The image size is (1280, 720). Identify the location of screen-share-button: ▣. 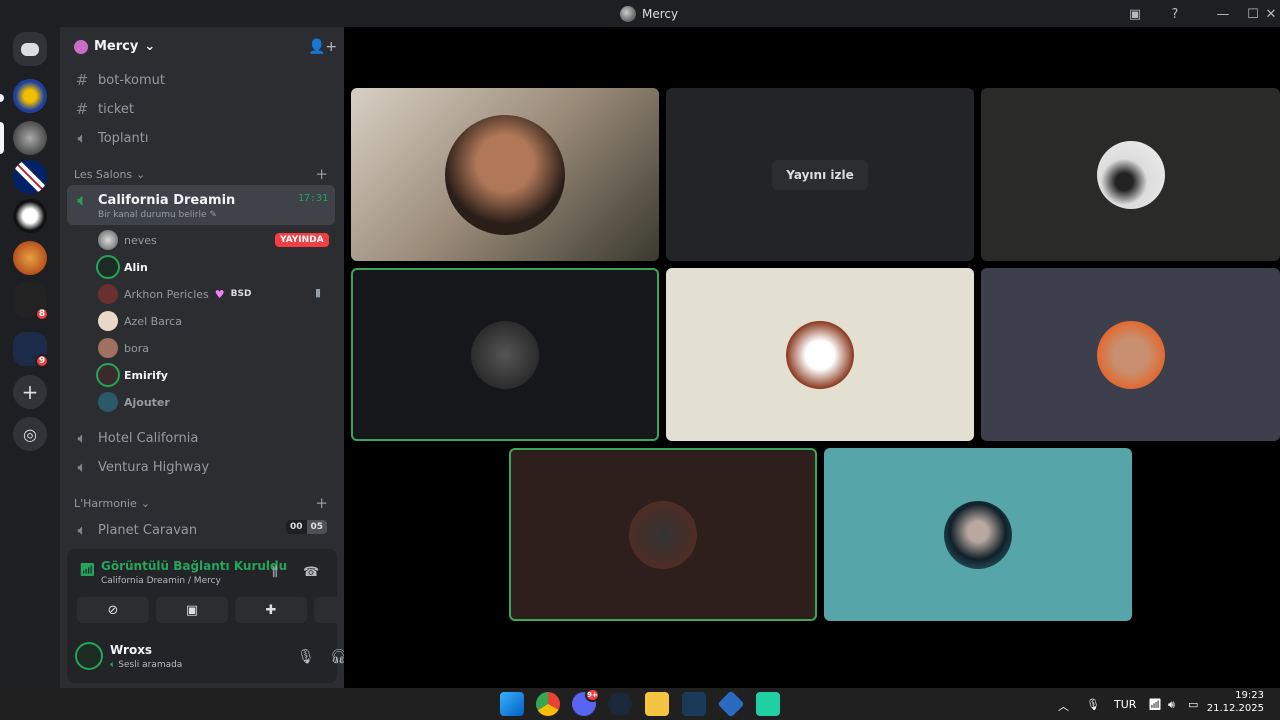
(192, 610).